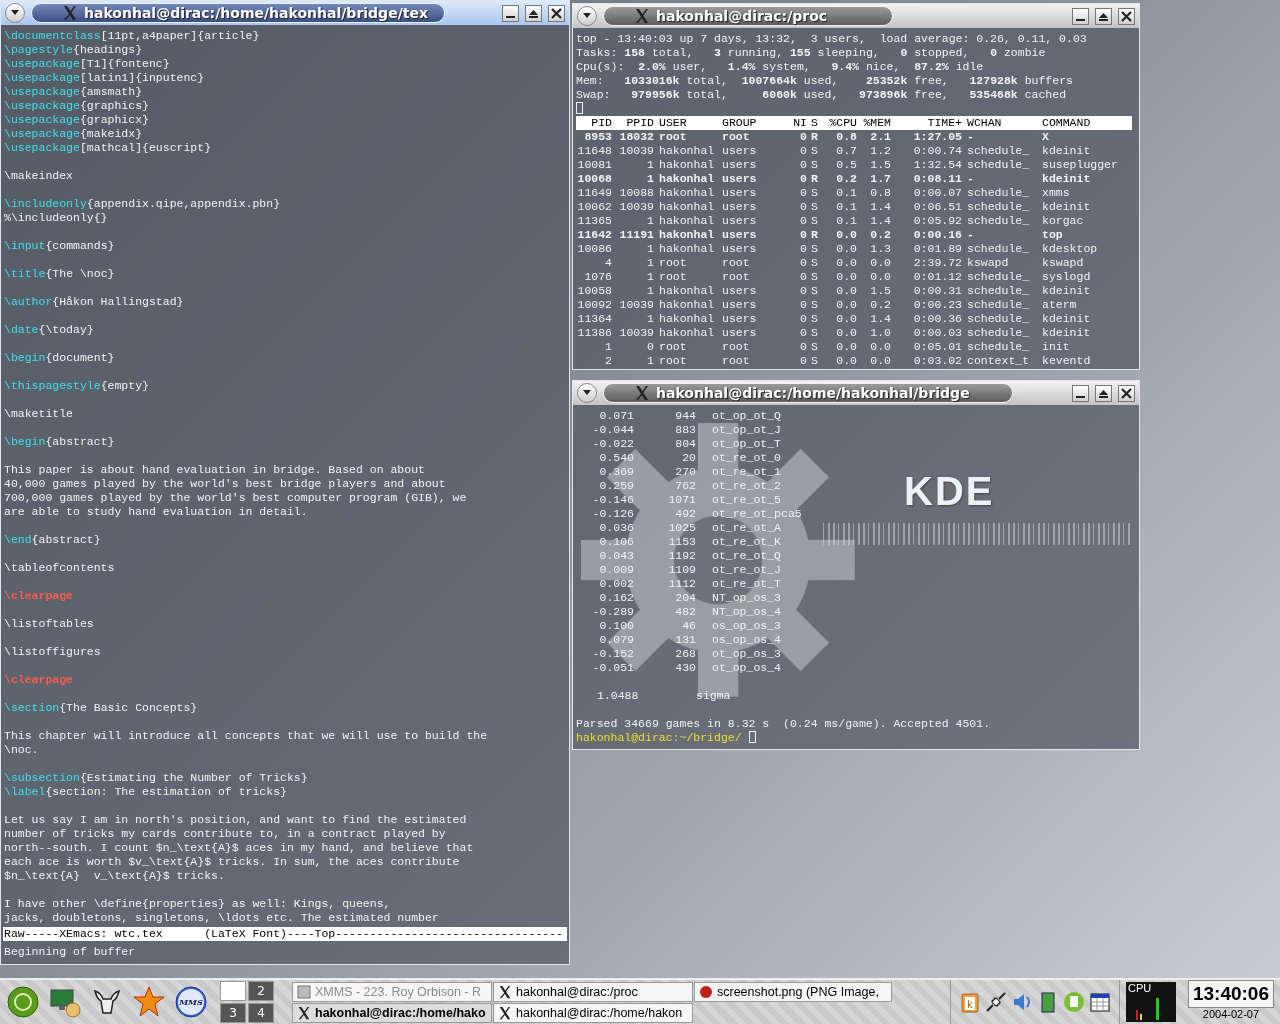 The image size is (1280, 1024). I want to click on table-cell-text: 0:05.92, so click(937, 221).